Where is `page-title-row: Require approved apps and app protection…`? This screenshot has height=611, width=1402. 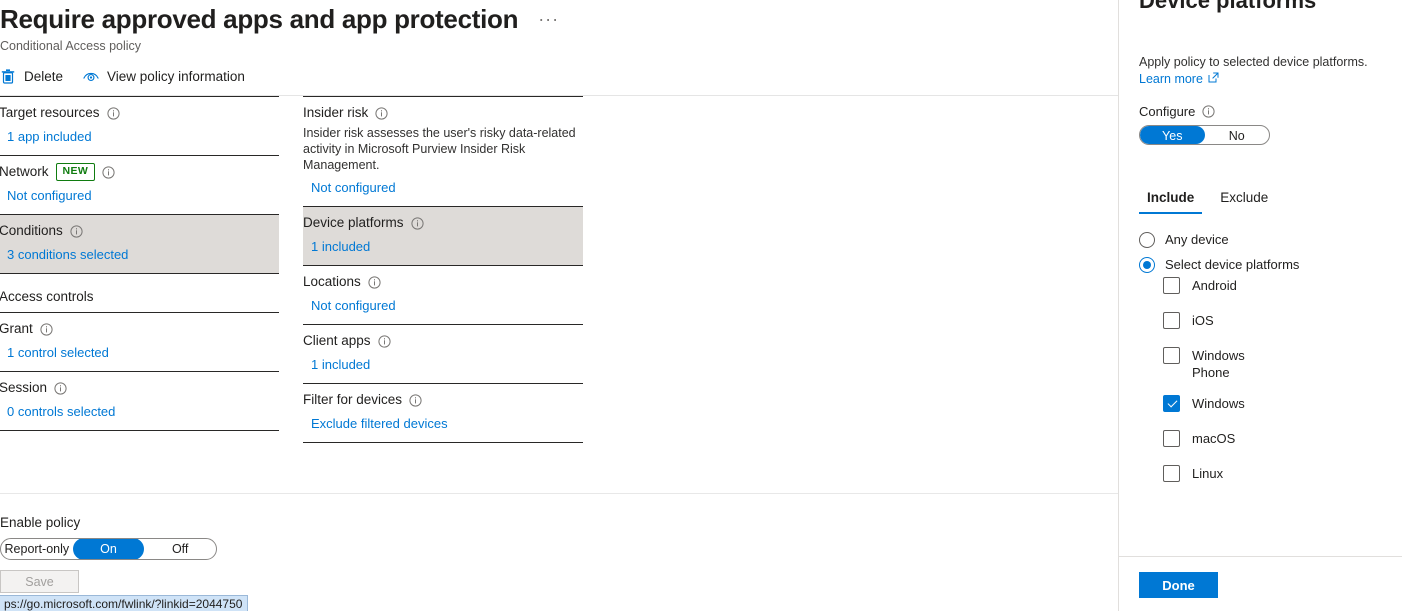 page-title-row: Require approved apps and app protection… is located at coordinates (282, 19).